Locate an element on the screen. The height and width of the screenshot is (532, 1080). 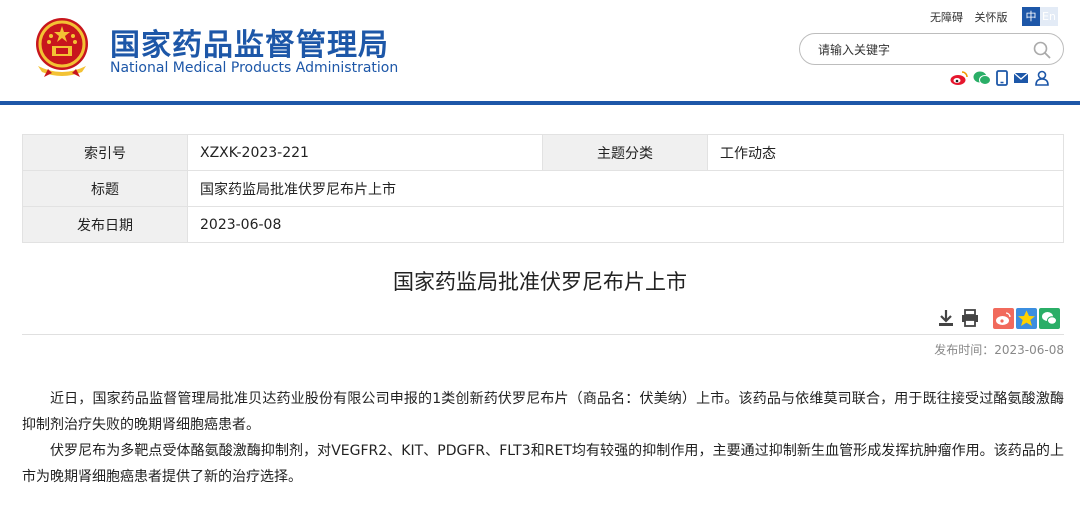
index-label: 索引号 is located at coordinates (105, 152).